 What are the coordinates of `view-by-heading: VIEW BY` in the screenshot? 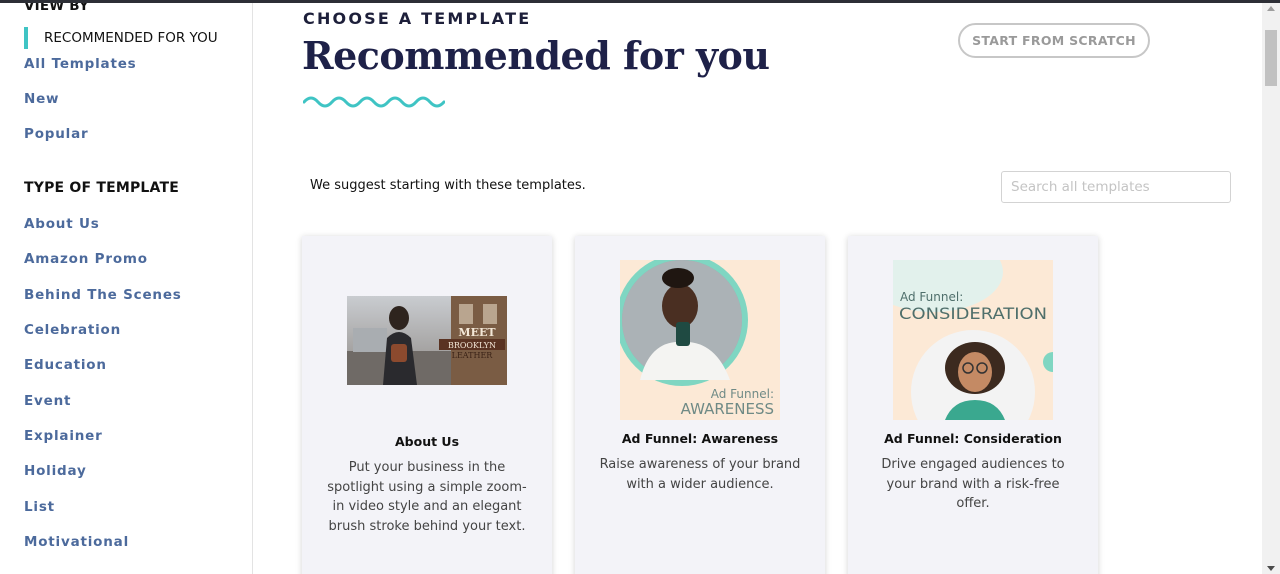 It's located at (57, 8).